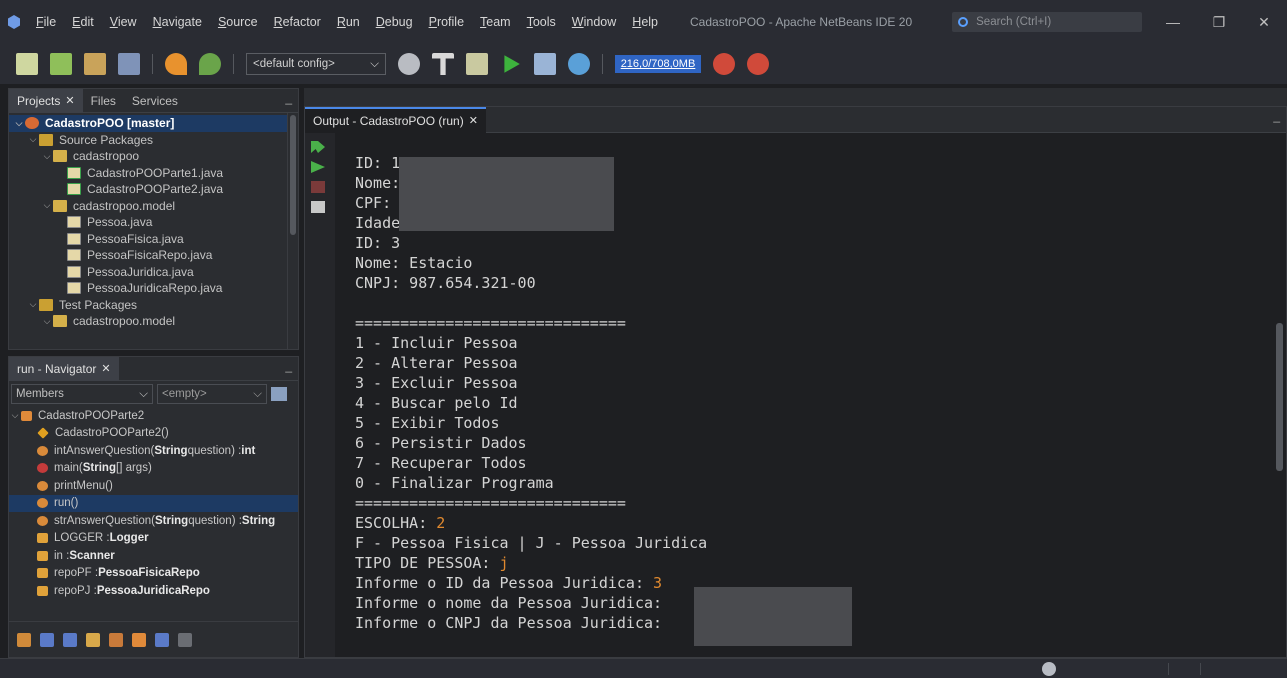  I want to click on profile-icon, so click(579, 64).